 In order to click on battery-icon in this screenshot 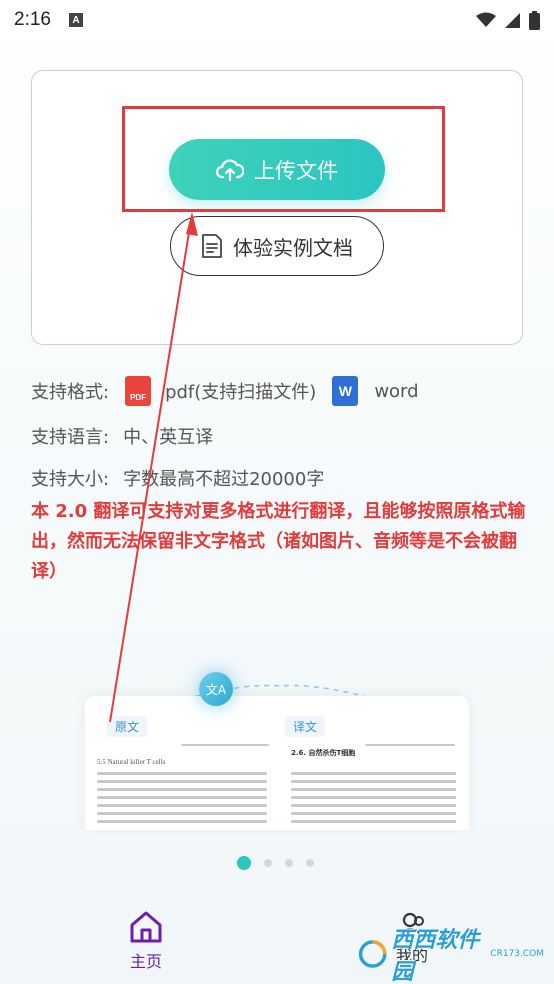, I will do `click(534, 20)`.